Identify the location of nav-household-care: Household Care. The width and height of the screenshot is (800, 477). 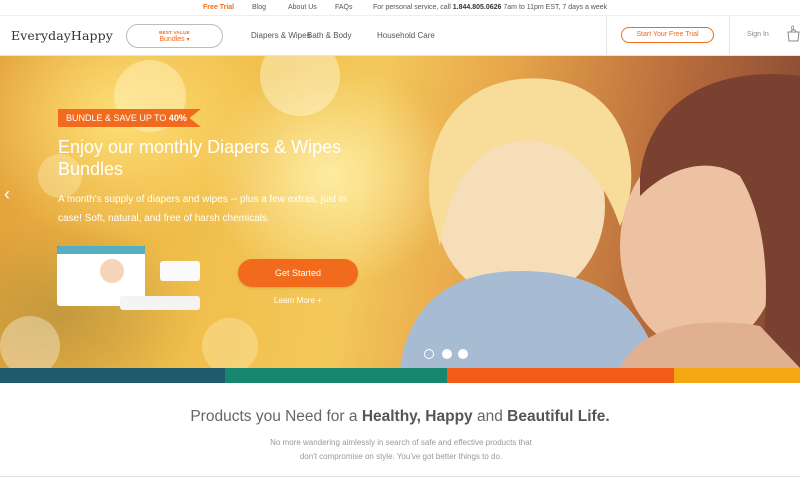
(406, 35).